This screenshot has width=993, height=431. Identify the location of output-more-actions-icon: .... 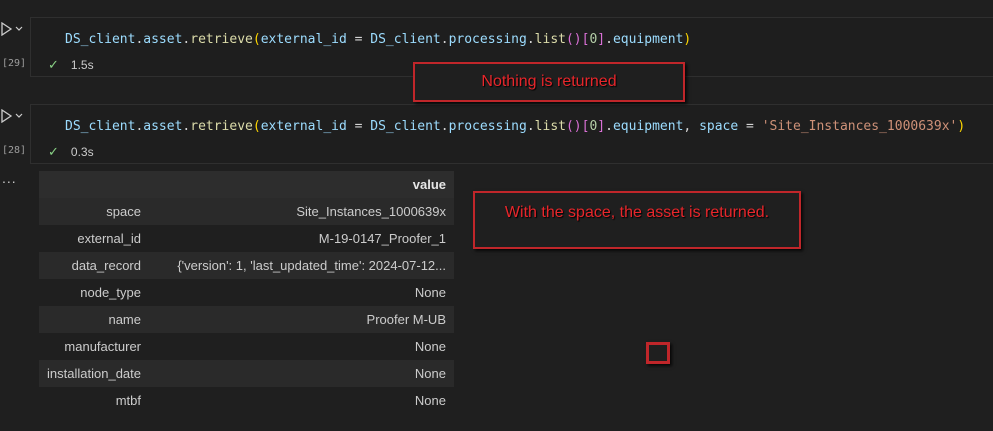
(9, 178).